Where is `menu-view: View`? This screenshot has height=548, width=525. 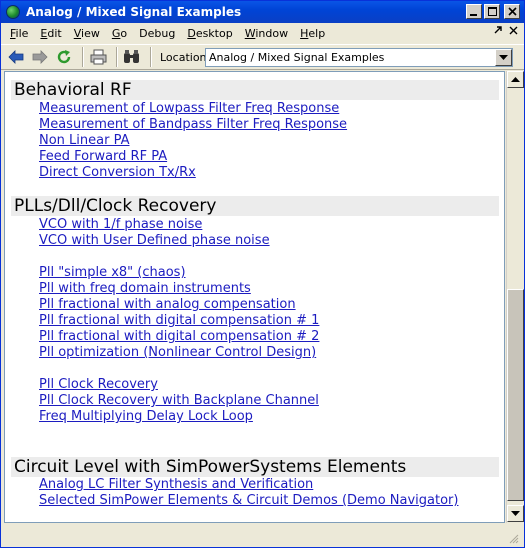 menu-view: View is located at coordinates (87, 33).